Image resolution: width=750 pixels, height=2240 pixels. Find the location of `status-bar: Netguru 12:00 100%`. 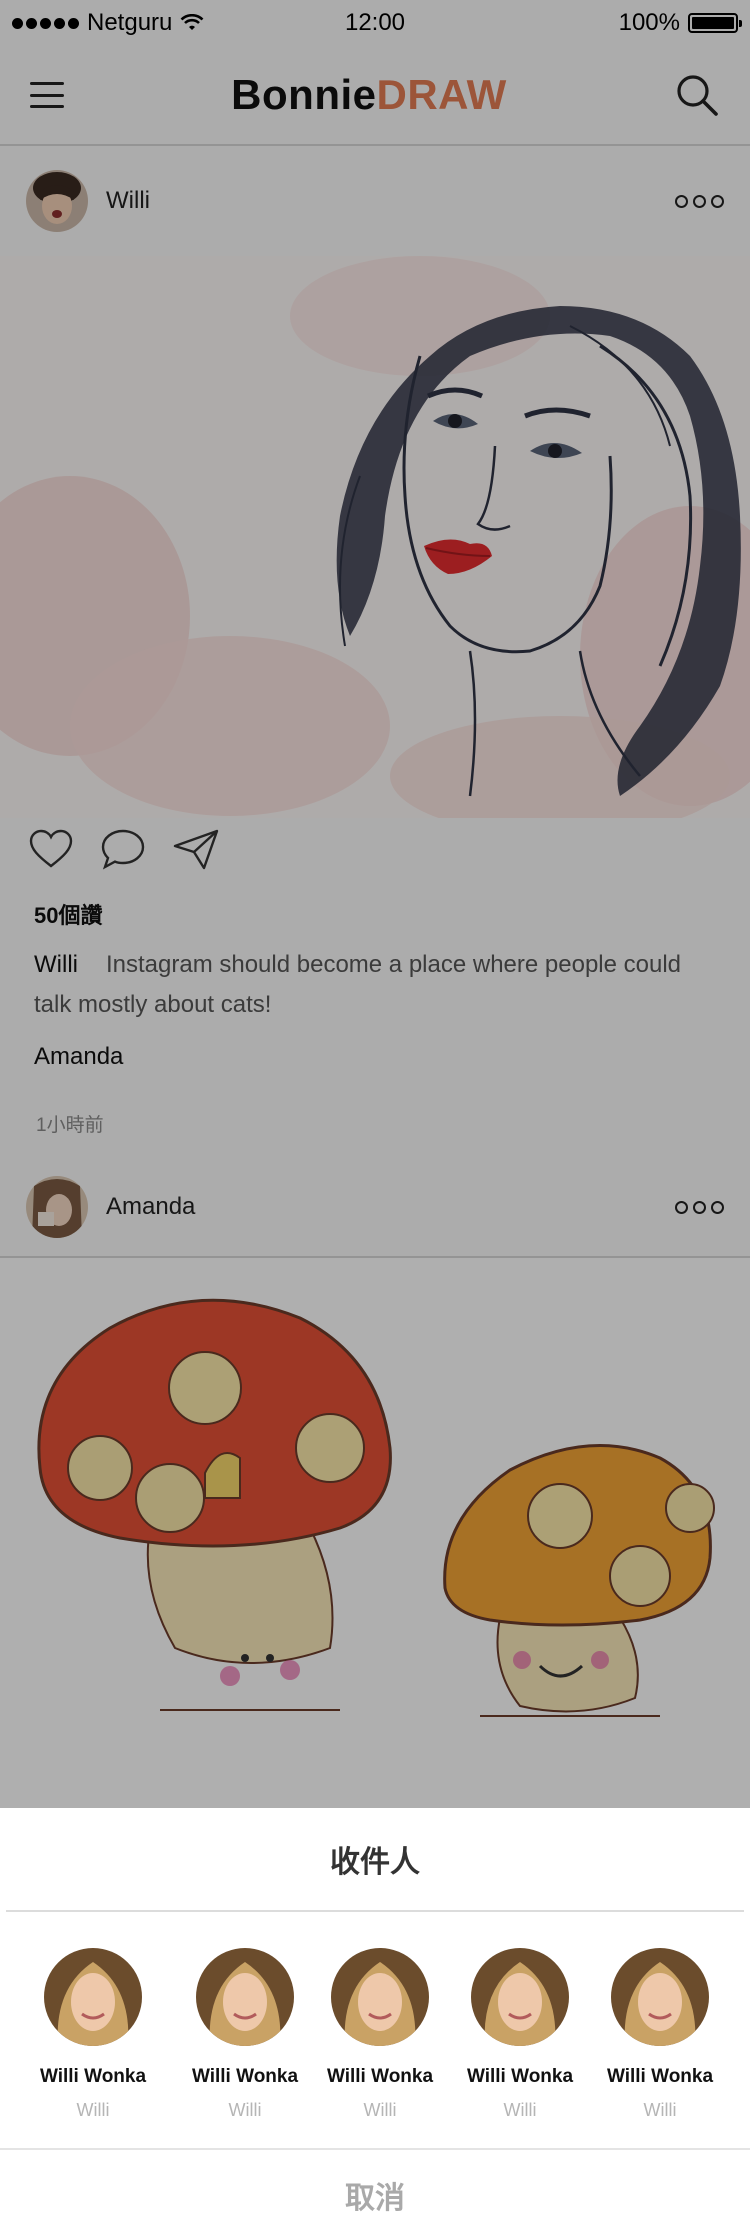

status-bar: Netguru 12:00 100% is located at coordinates (375, 23).